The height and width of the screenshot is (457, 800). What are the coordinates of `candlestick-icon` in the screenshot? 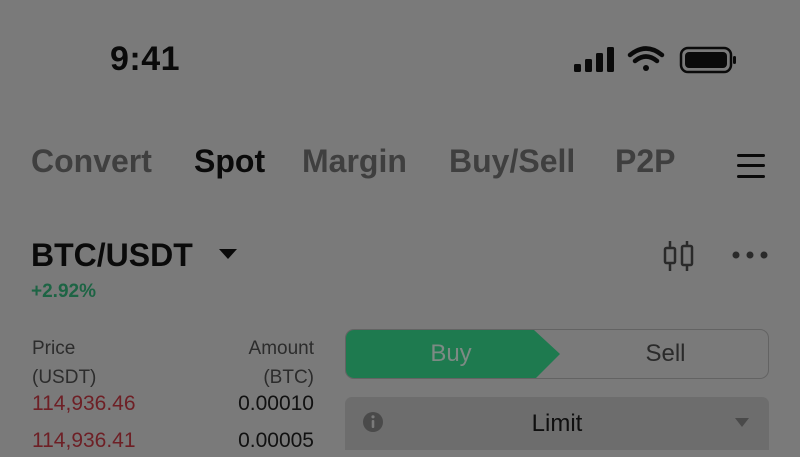 It's located at (679, 256).